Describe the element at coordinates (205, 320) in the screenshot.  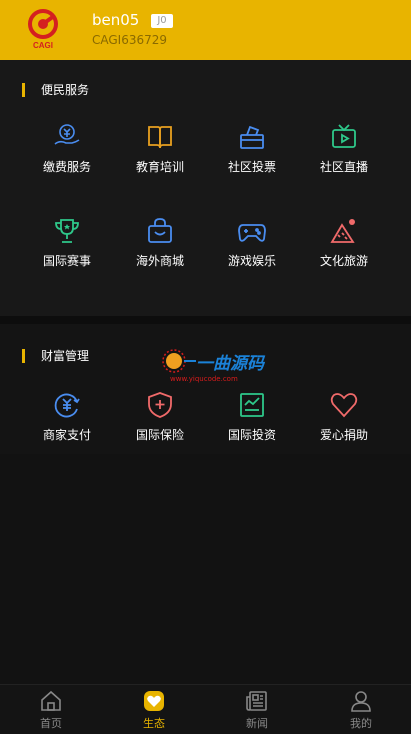
I see `section-divider` at that location.